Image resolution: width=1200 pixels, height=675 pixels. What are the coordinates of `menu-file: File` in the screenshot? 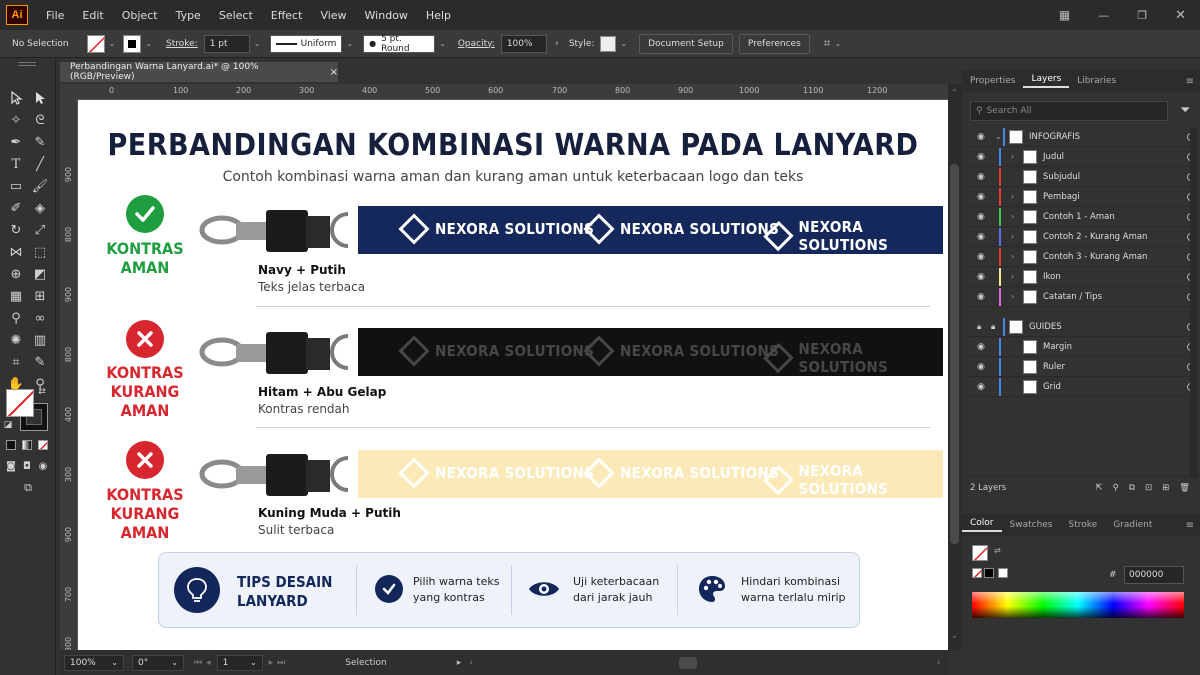 It's located at (55, 15).